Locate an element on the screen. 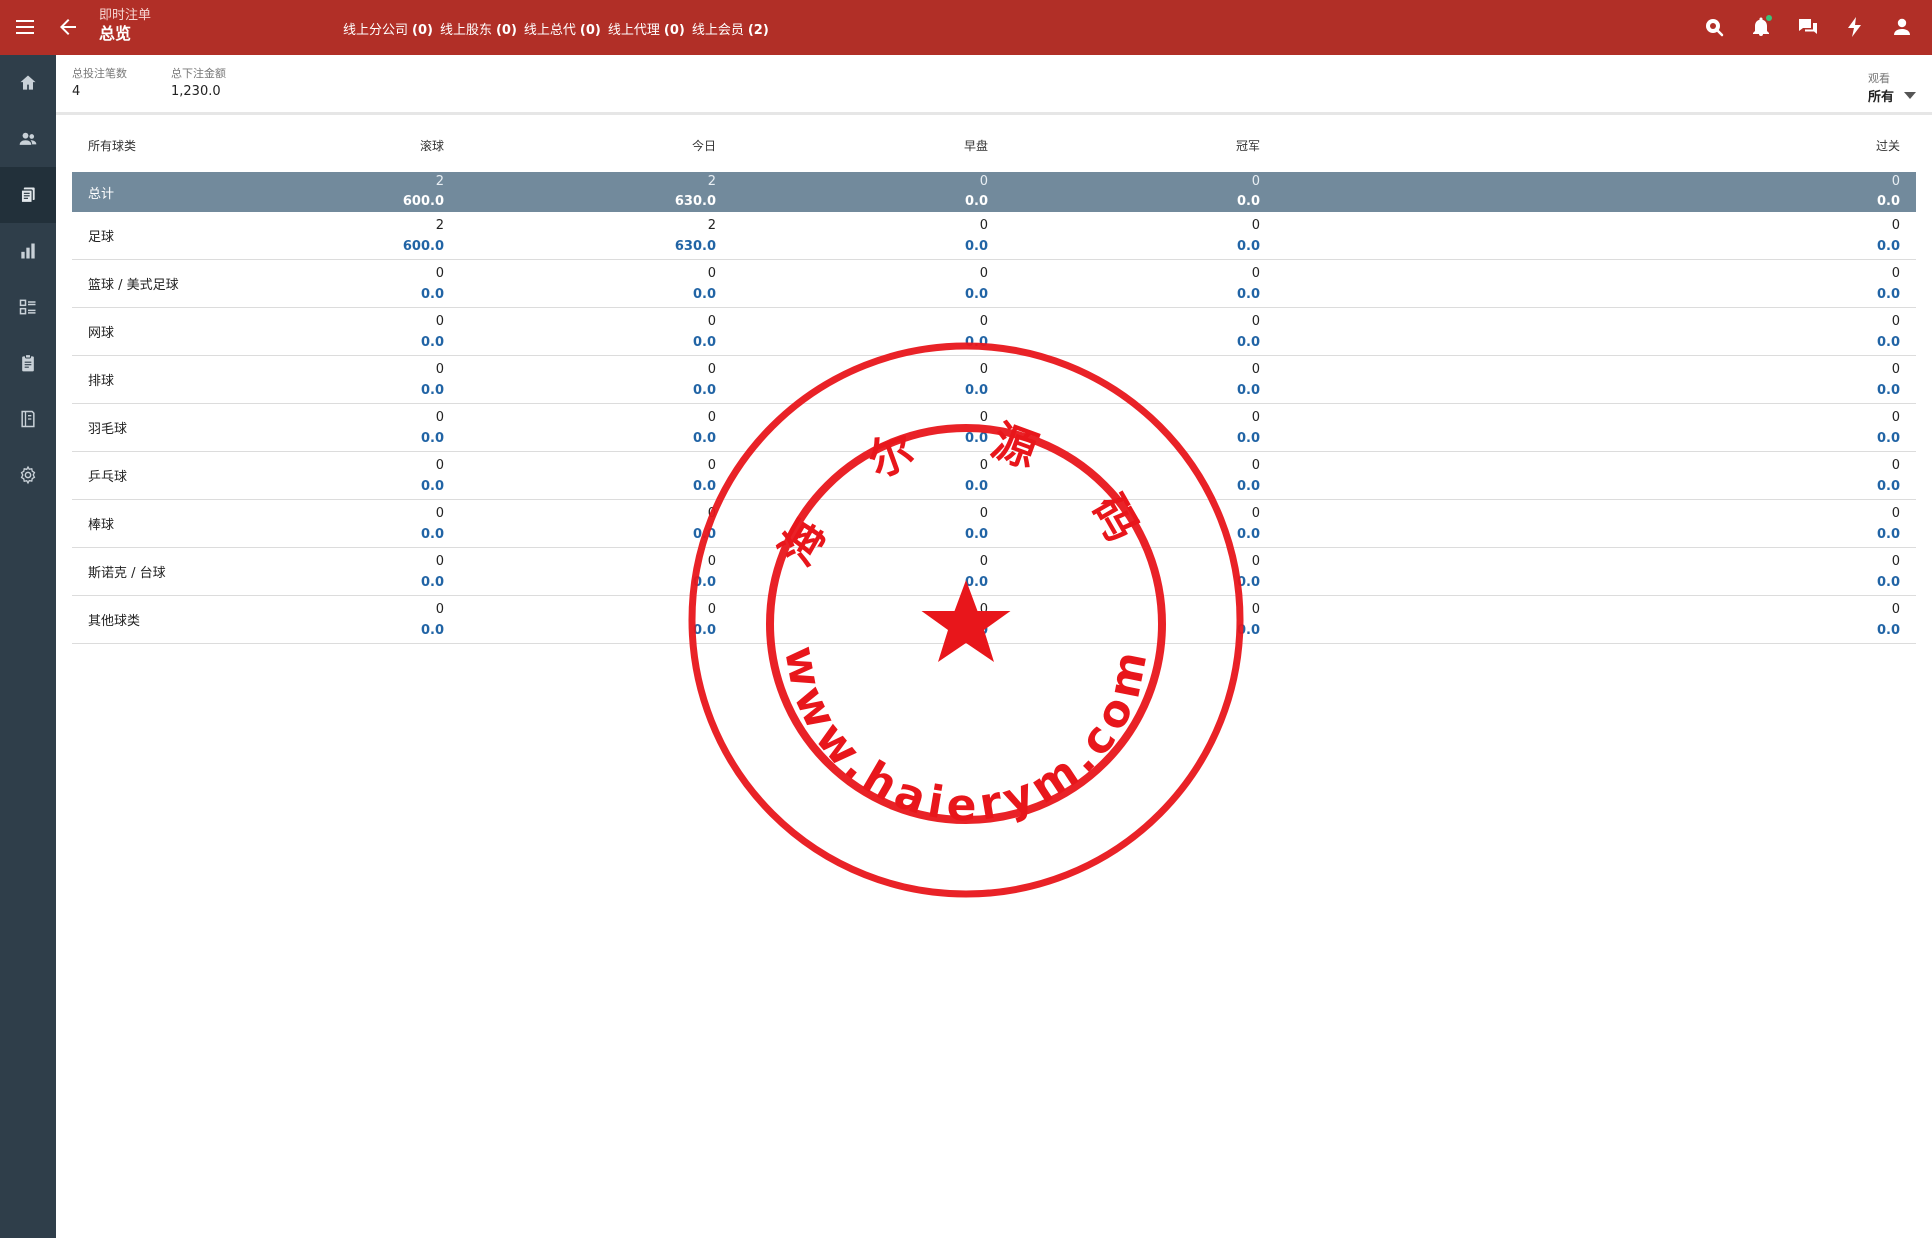  nav-link: 线上会员 (2) is located at coordinates (730, 30).